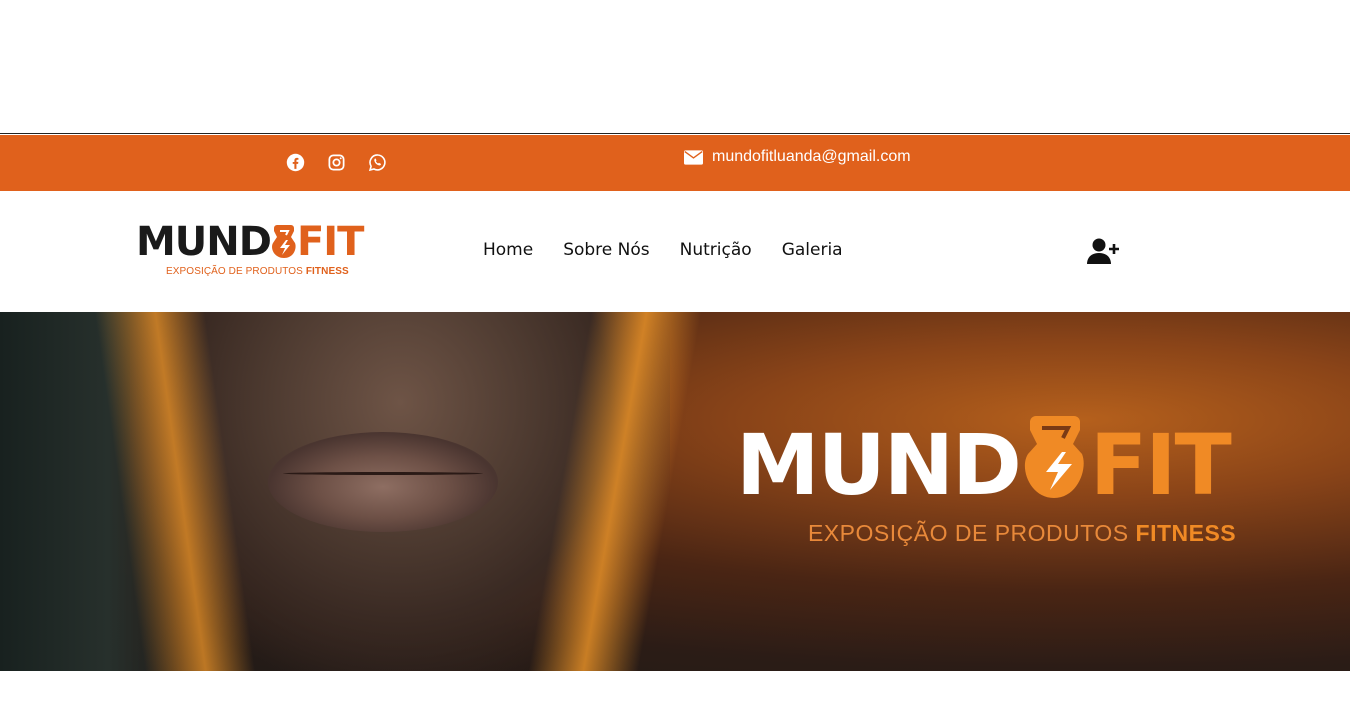 The height and width of the screenshot is (728, 1366). I want to click on envelope-icon, so click(693, 157).